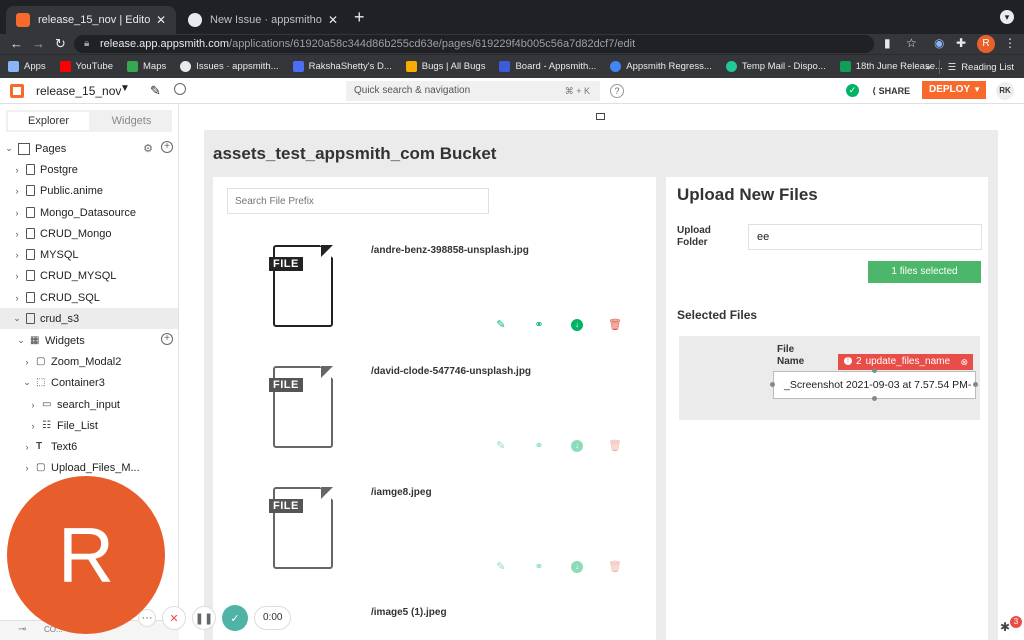 The image size is (1024, 640). Describe the element at coordinates (911, 43) in the screenshot. I see `bookmark-star-icon: ☆` at that location.